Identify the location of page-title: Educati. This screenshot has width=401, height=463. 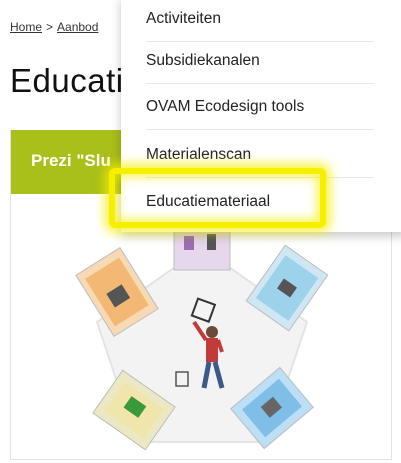
(67, 80).